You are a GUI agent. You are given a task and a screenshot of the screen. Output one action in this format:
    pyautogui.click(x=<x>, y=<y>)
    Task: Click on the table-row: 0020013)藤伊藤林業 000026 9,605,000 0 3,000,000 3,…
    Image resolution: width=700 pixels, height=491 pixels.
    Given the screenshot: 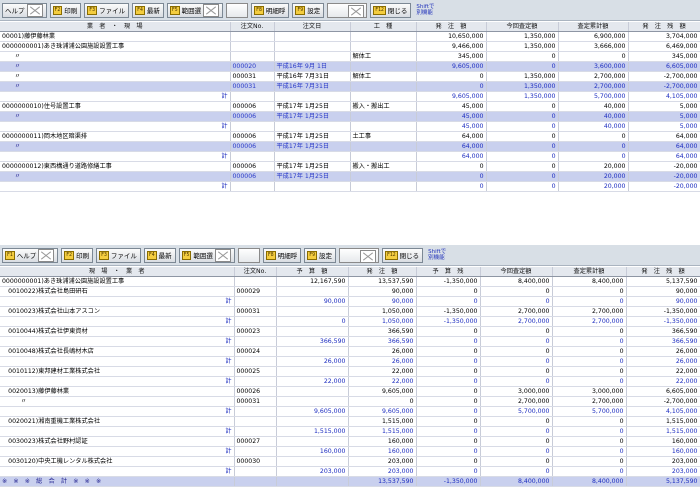 What is the action you would take?
    pyautogui.click(x=350, y=392)
    